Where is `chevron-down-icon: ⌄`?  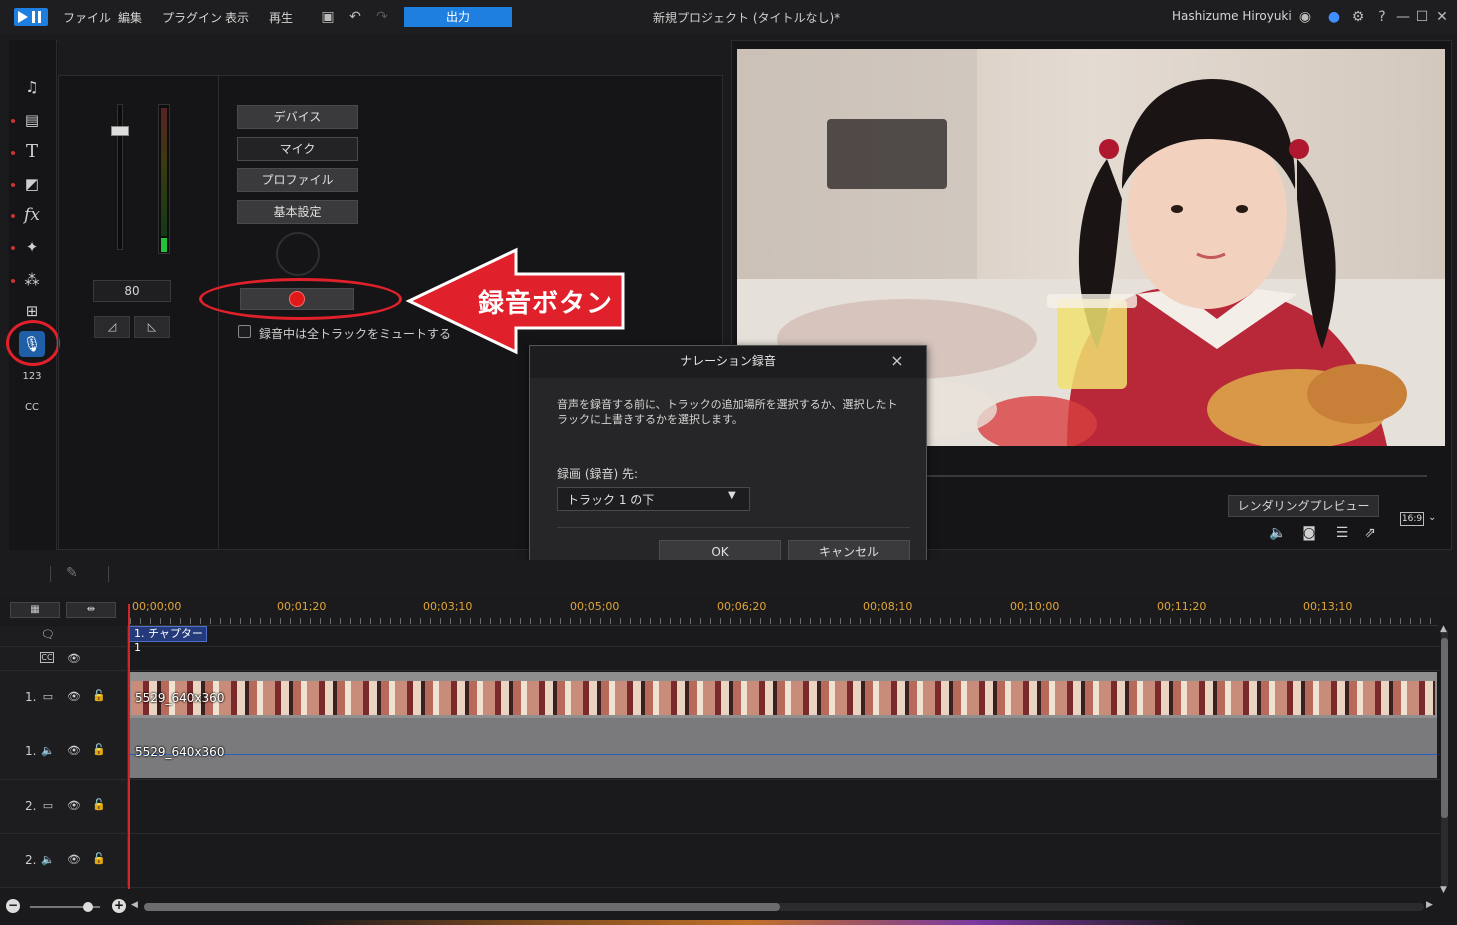 chevron-down-icon: ⌄ is located at coordinates (1432, 517).